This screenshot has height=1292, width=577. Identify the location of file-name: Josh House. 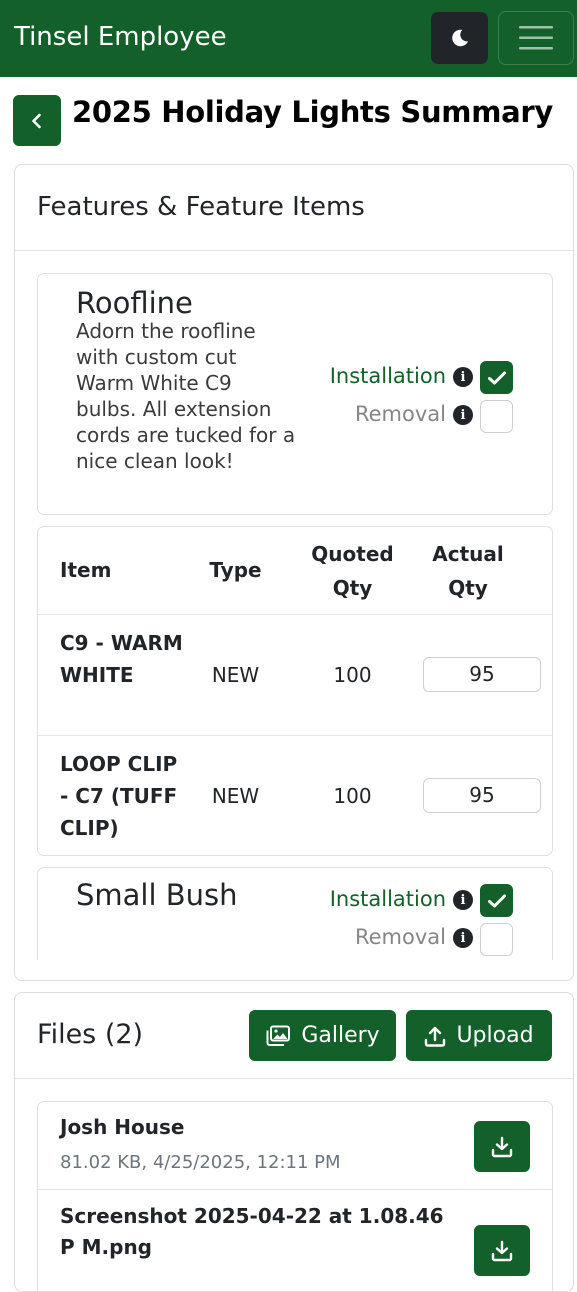
(122, 1127).